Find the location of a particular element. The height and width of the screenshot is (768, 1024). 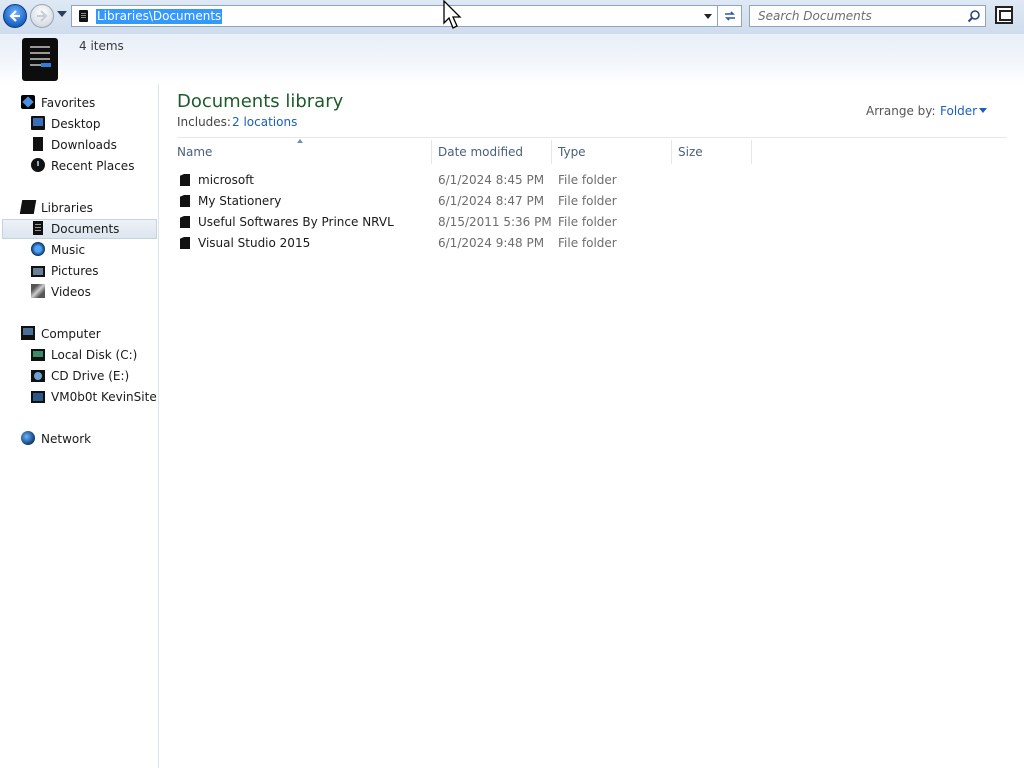

nav-item-label: Music is located at coordinates (68, 250).